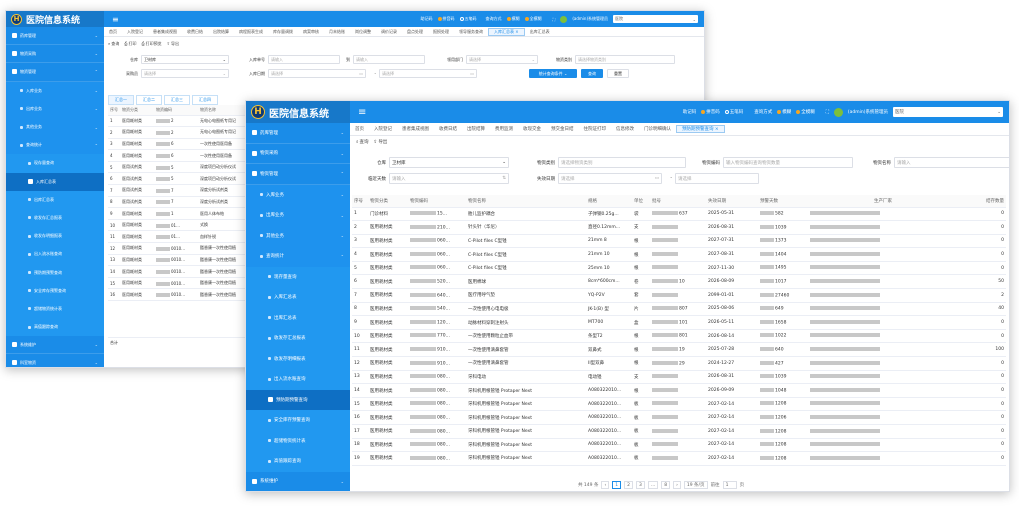 Image resolution: width=1019 pixels, height=510 pixels. Describe the element at coordinates (504, 129) in the screenshot. I see `tab: 费用监测` at that location.